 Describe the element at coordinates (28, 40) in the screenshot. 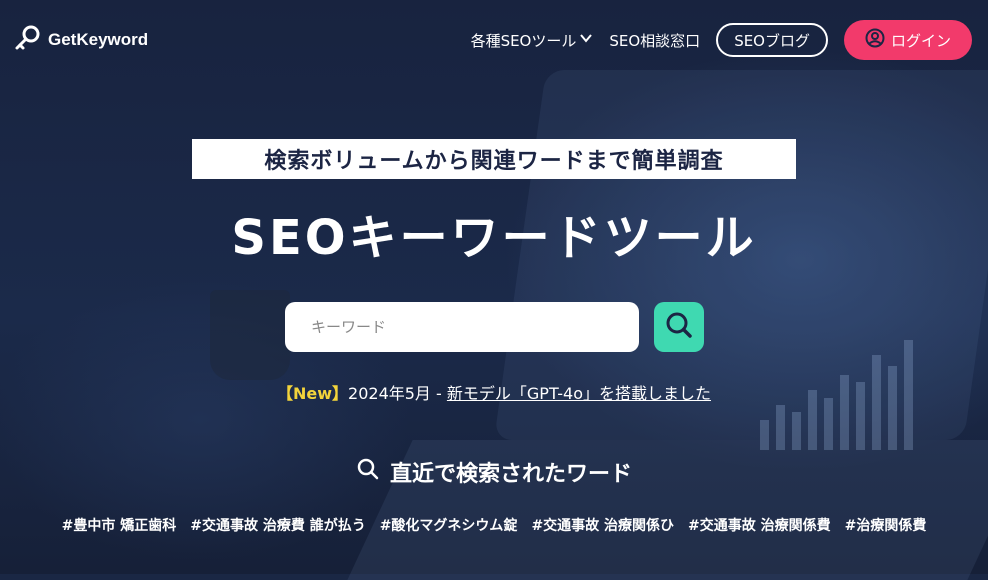

I see `key-icon` at that location.